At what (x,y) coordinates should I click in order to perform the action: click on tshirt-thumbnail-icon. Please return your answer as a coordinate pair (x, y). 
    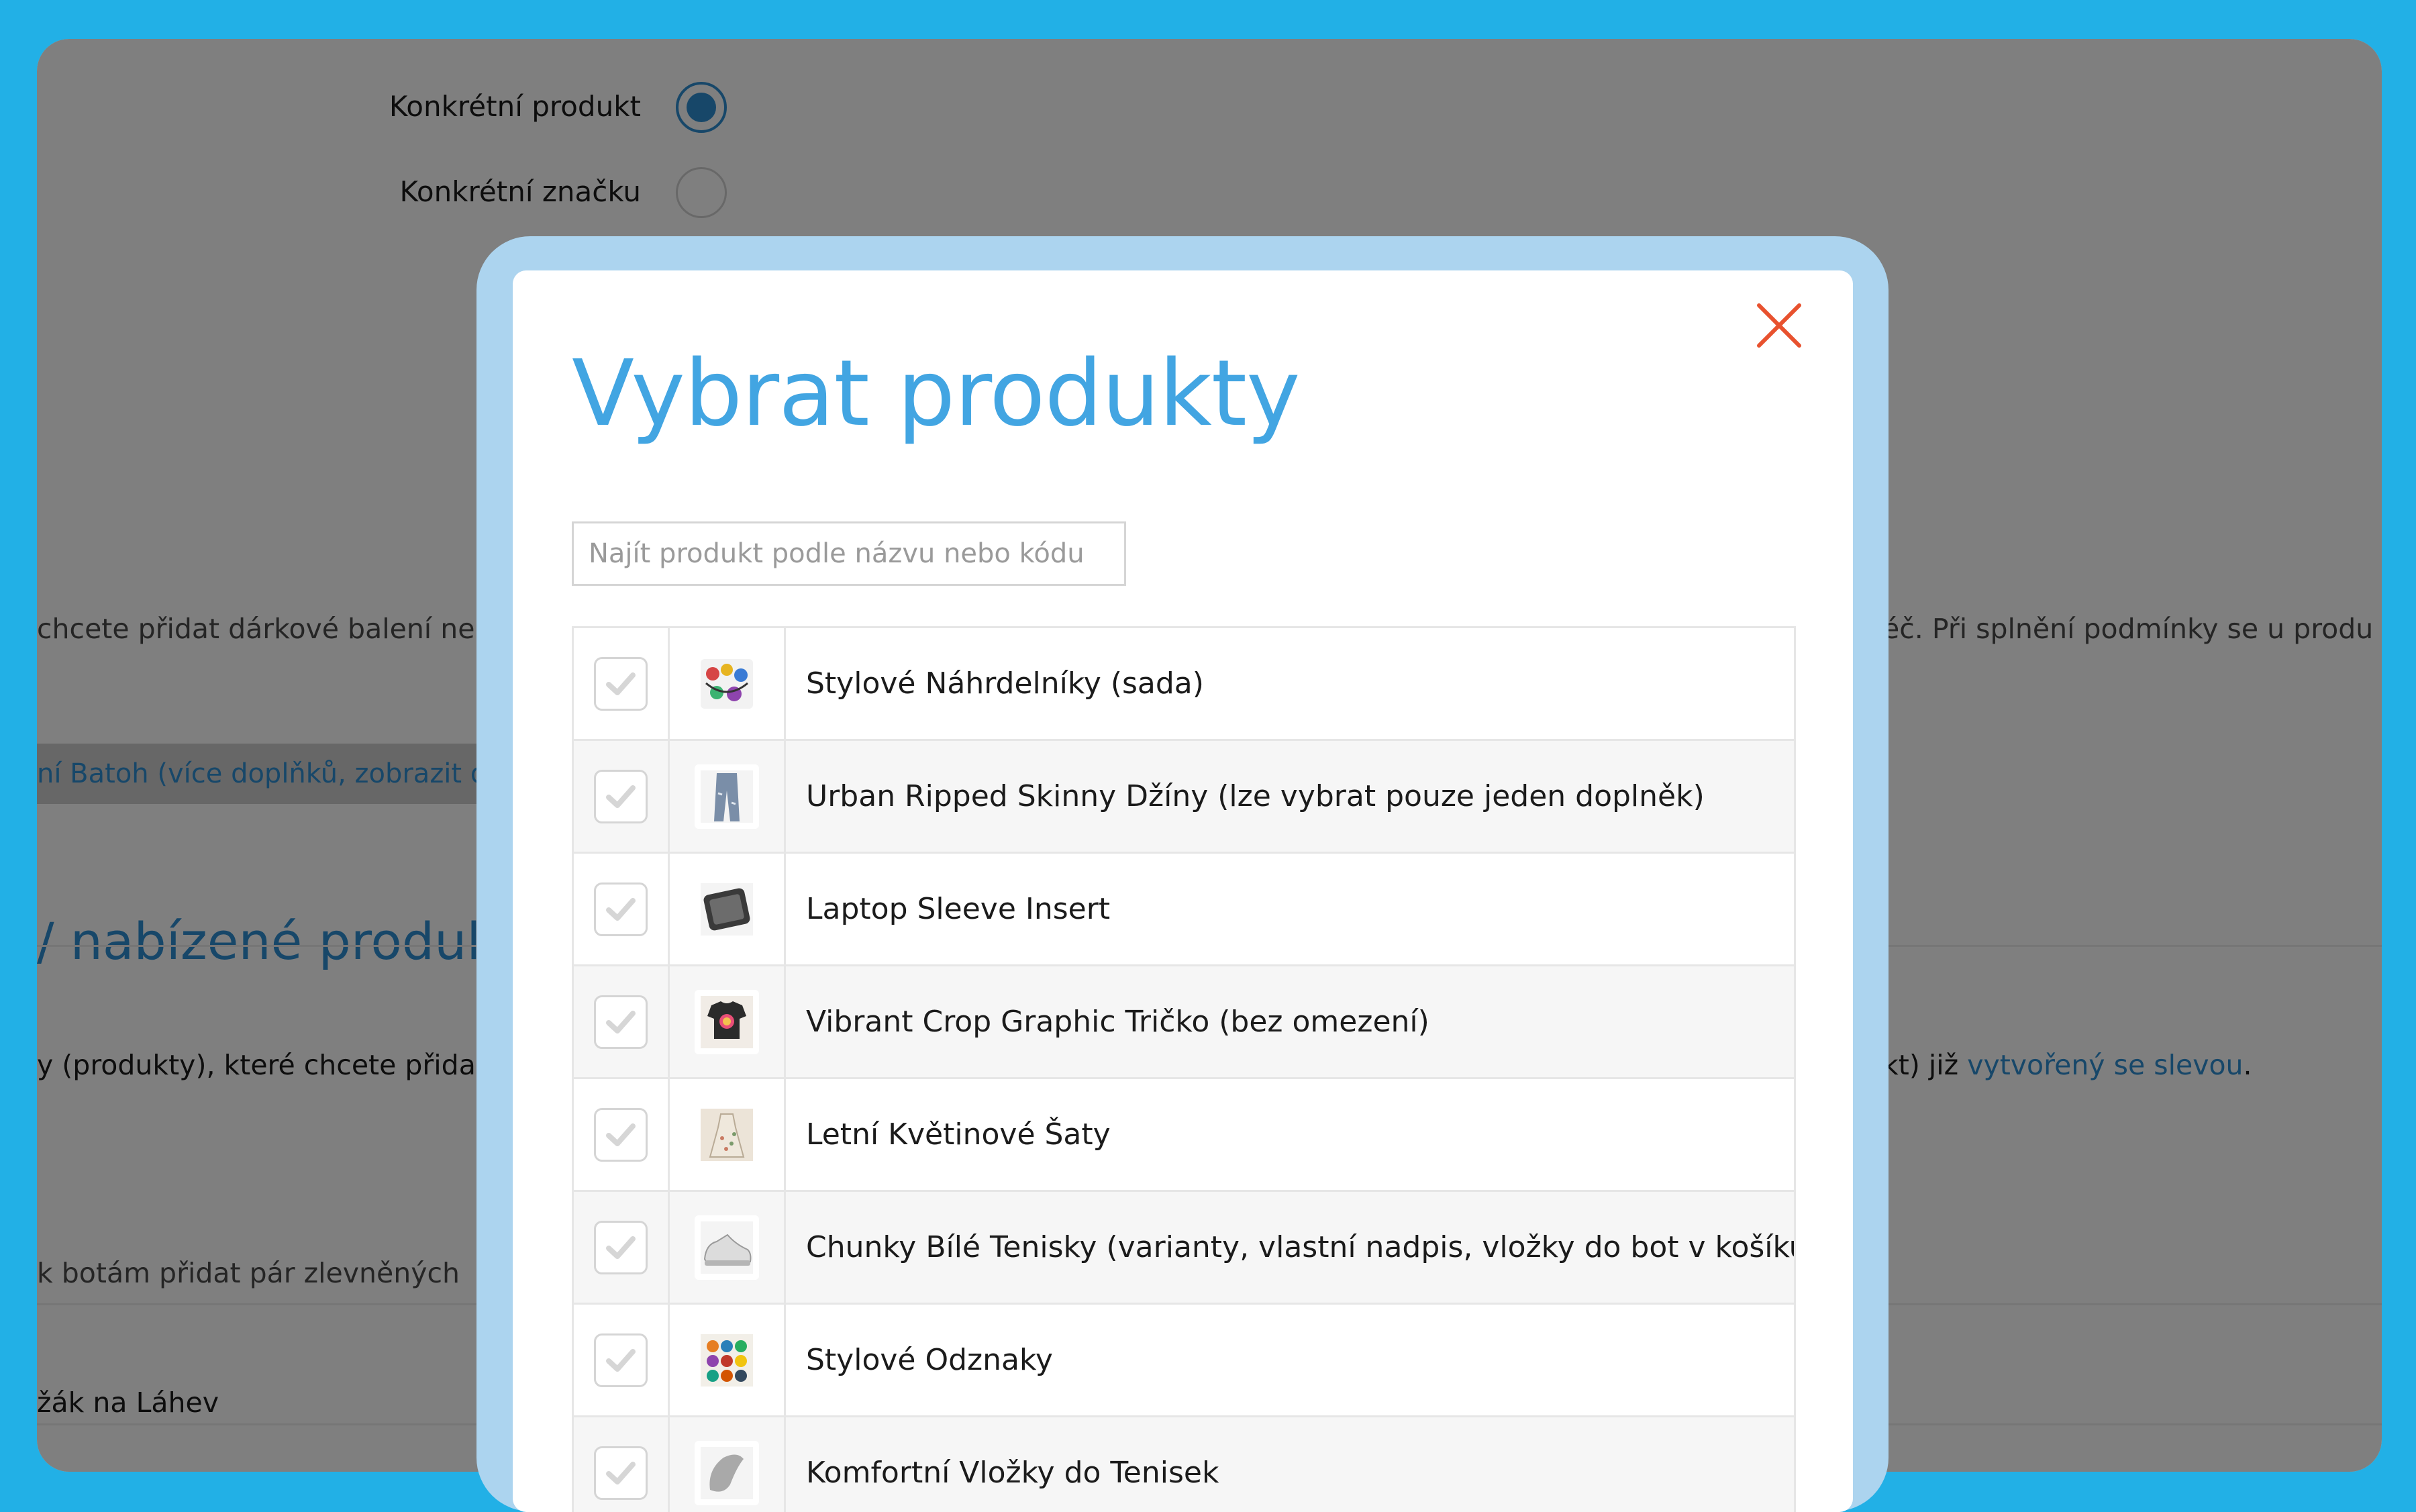
    Looking at the image, I should click on (727, 1021).